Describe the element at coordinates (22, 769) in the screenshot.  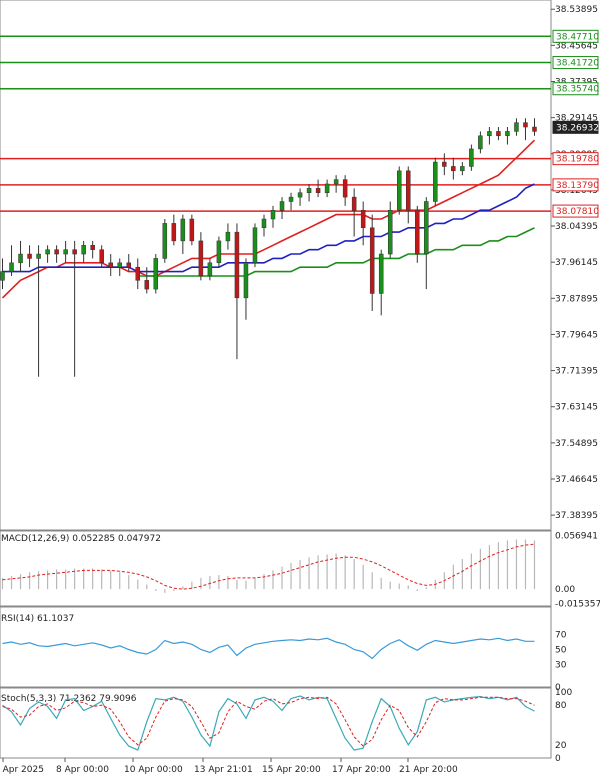
I see `x-tick-label: 4 Apr 2025` at that location.